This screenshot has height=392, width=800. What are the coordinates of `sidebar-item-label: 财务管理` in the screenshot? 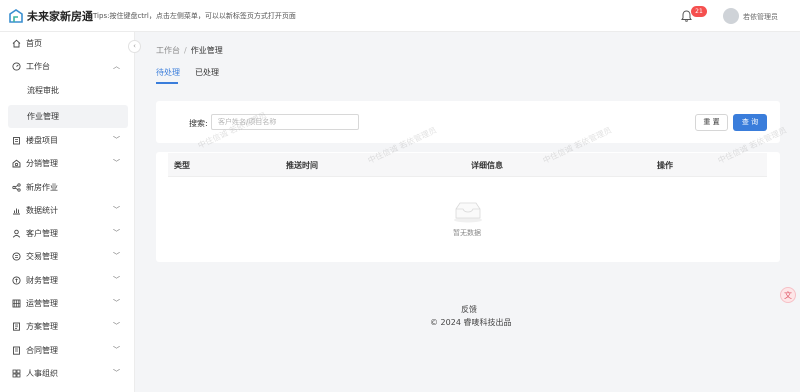 It's located at (42, 280).